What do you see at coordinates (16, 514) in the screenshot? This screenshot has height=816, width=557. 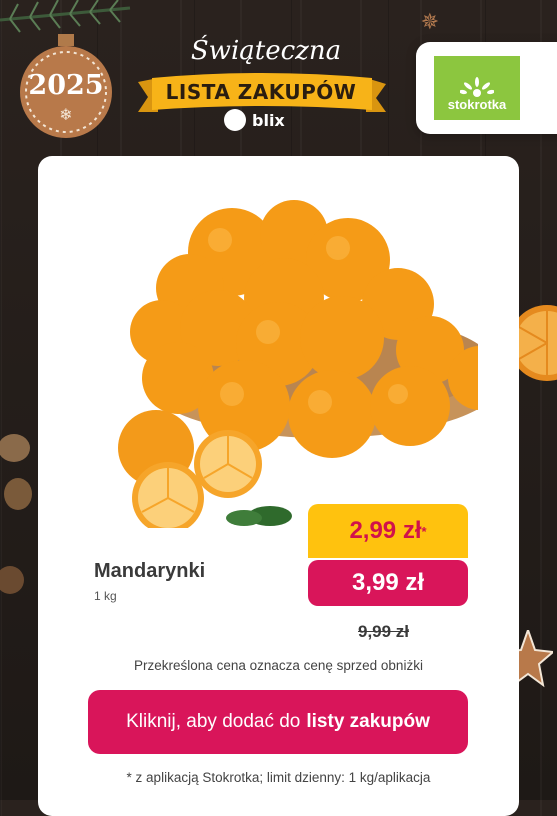 I see `walnut-decoration` at bounding box center [16, 514].